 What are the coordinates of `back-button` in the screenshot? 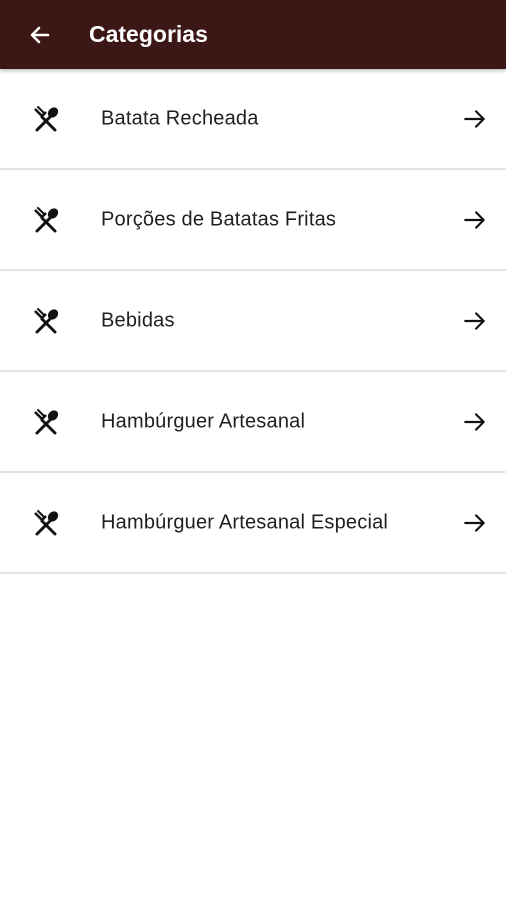 It's located at (40, 35).